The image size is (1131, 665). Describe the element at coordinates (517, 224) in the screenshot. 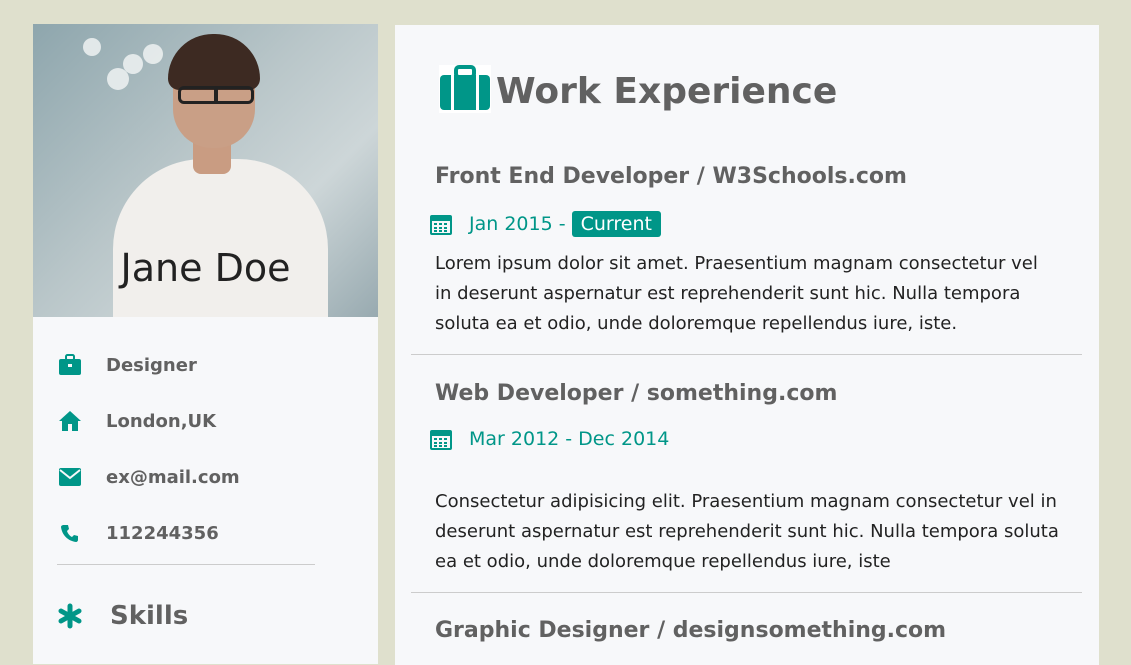

I see `job-date: Jan 2015 -` at that location.